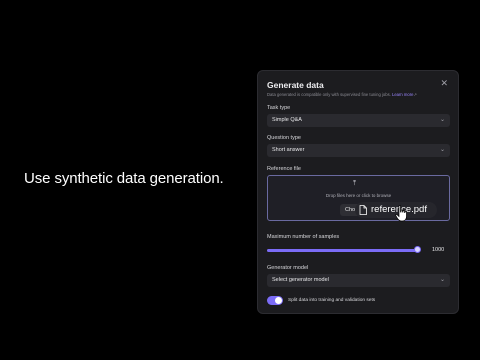 The width and height of the screenshot is (480, 360). What do you see at coordinates (358, 150) in the screenshot?
I see `question-type-select: Short answer ⌄` at bounding box center [358, 150].